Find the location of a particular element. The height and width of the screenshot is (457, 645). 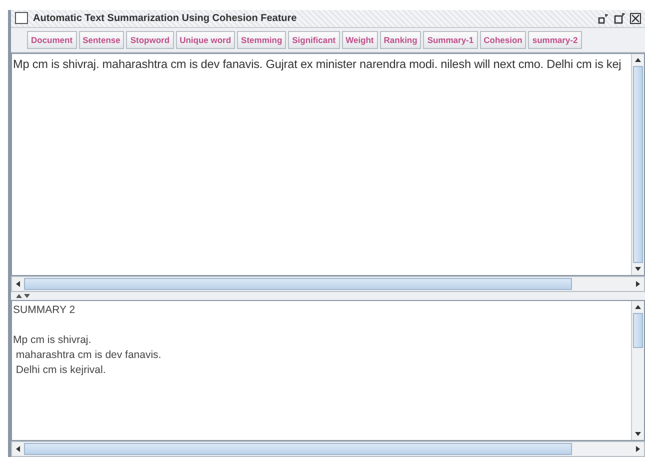

toolbar-button: Stemming is located at coordinates (261, 39).